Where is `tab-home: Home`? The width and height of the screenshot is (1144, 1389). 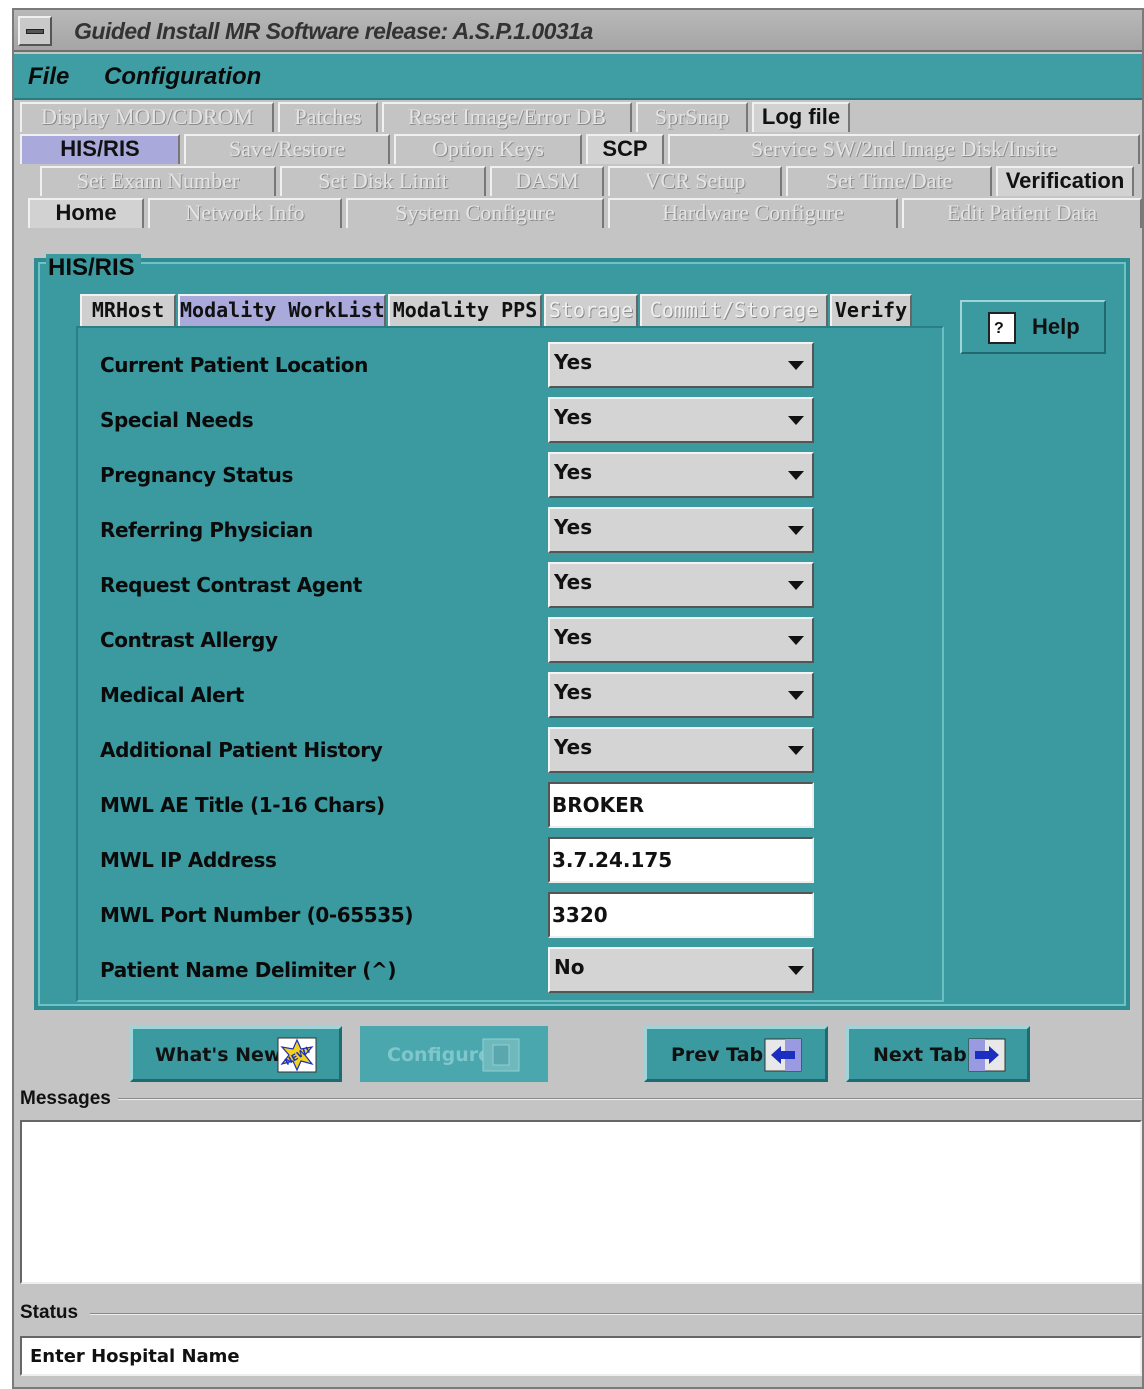 tab-home: Home is located at coordinates (86, 213).